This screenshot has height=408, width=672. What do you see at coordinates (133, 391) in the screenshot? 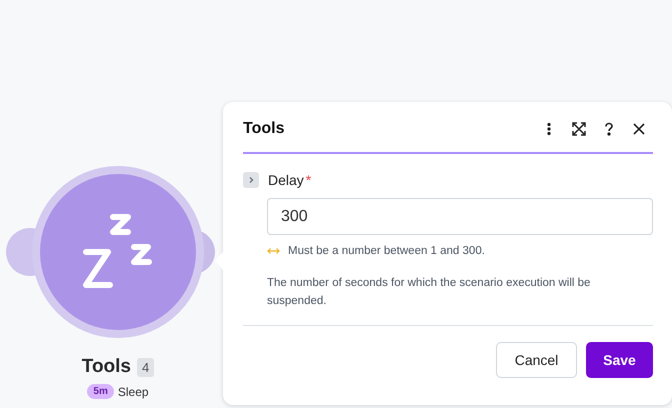
I see `operation-label: Sleep` at bounding box center [133, 391].